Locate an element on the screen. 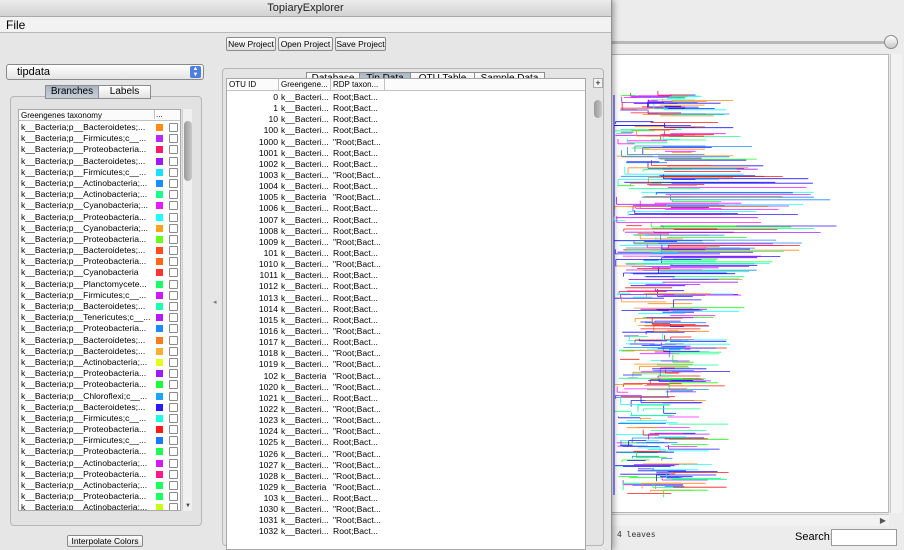  scroll-down-icon: ▼ is located at coordinates (188, 506).